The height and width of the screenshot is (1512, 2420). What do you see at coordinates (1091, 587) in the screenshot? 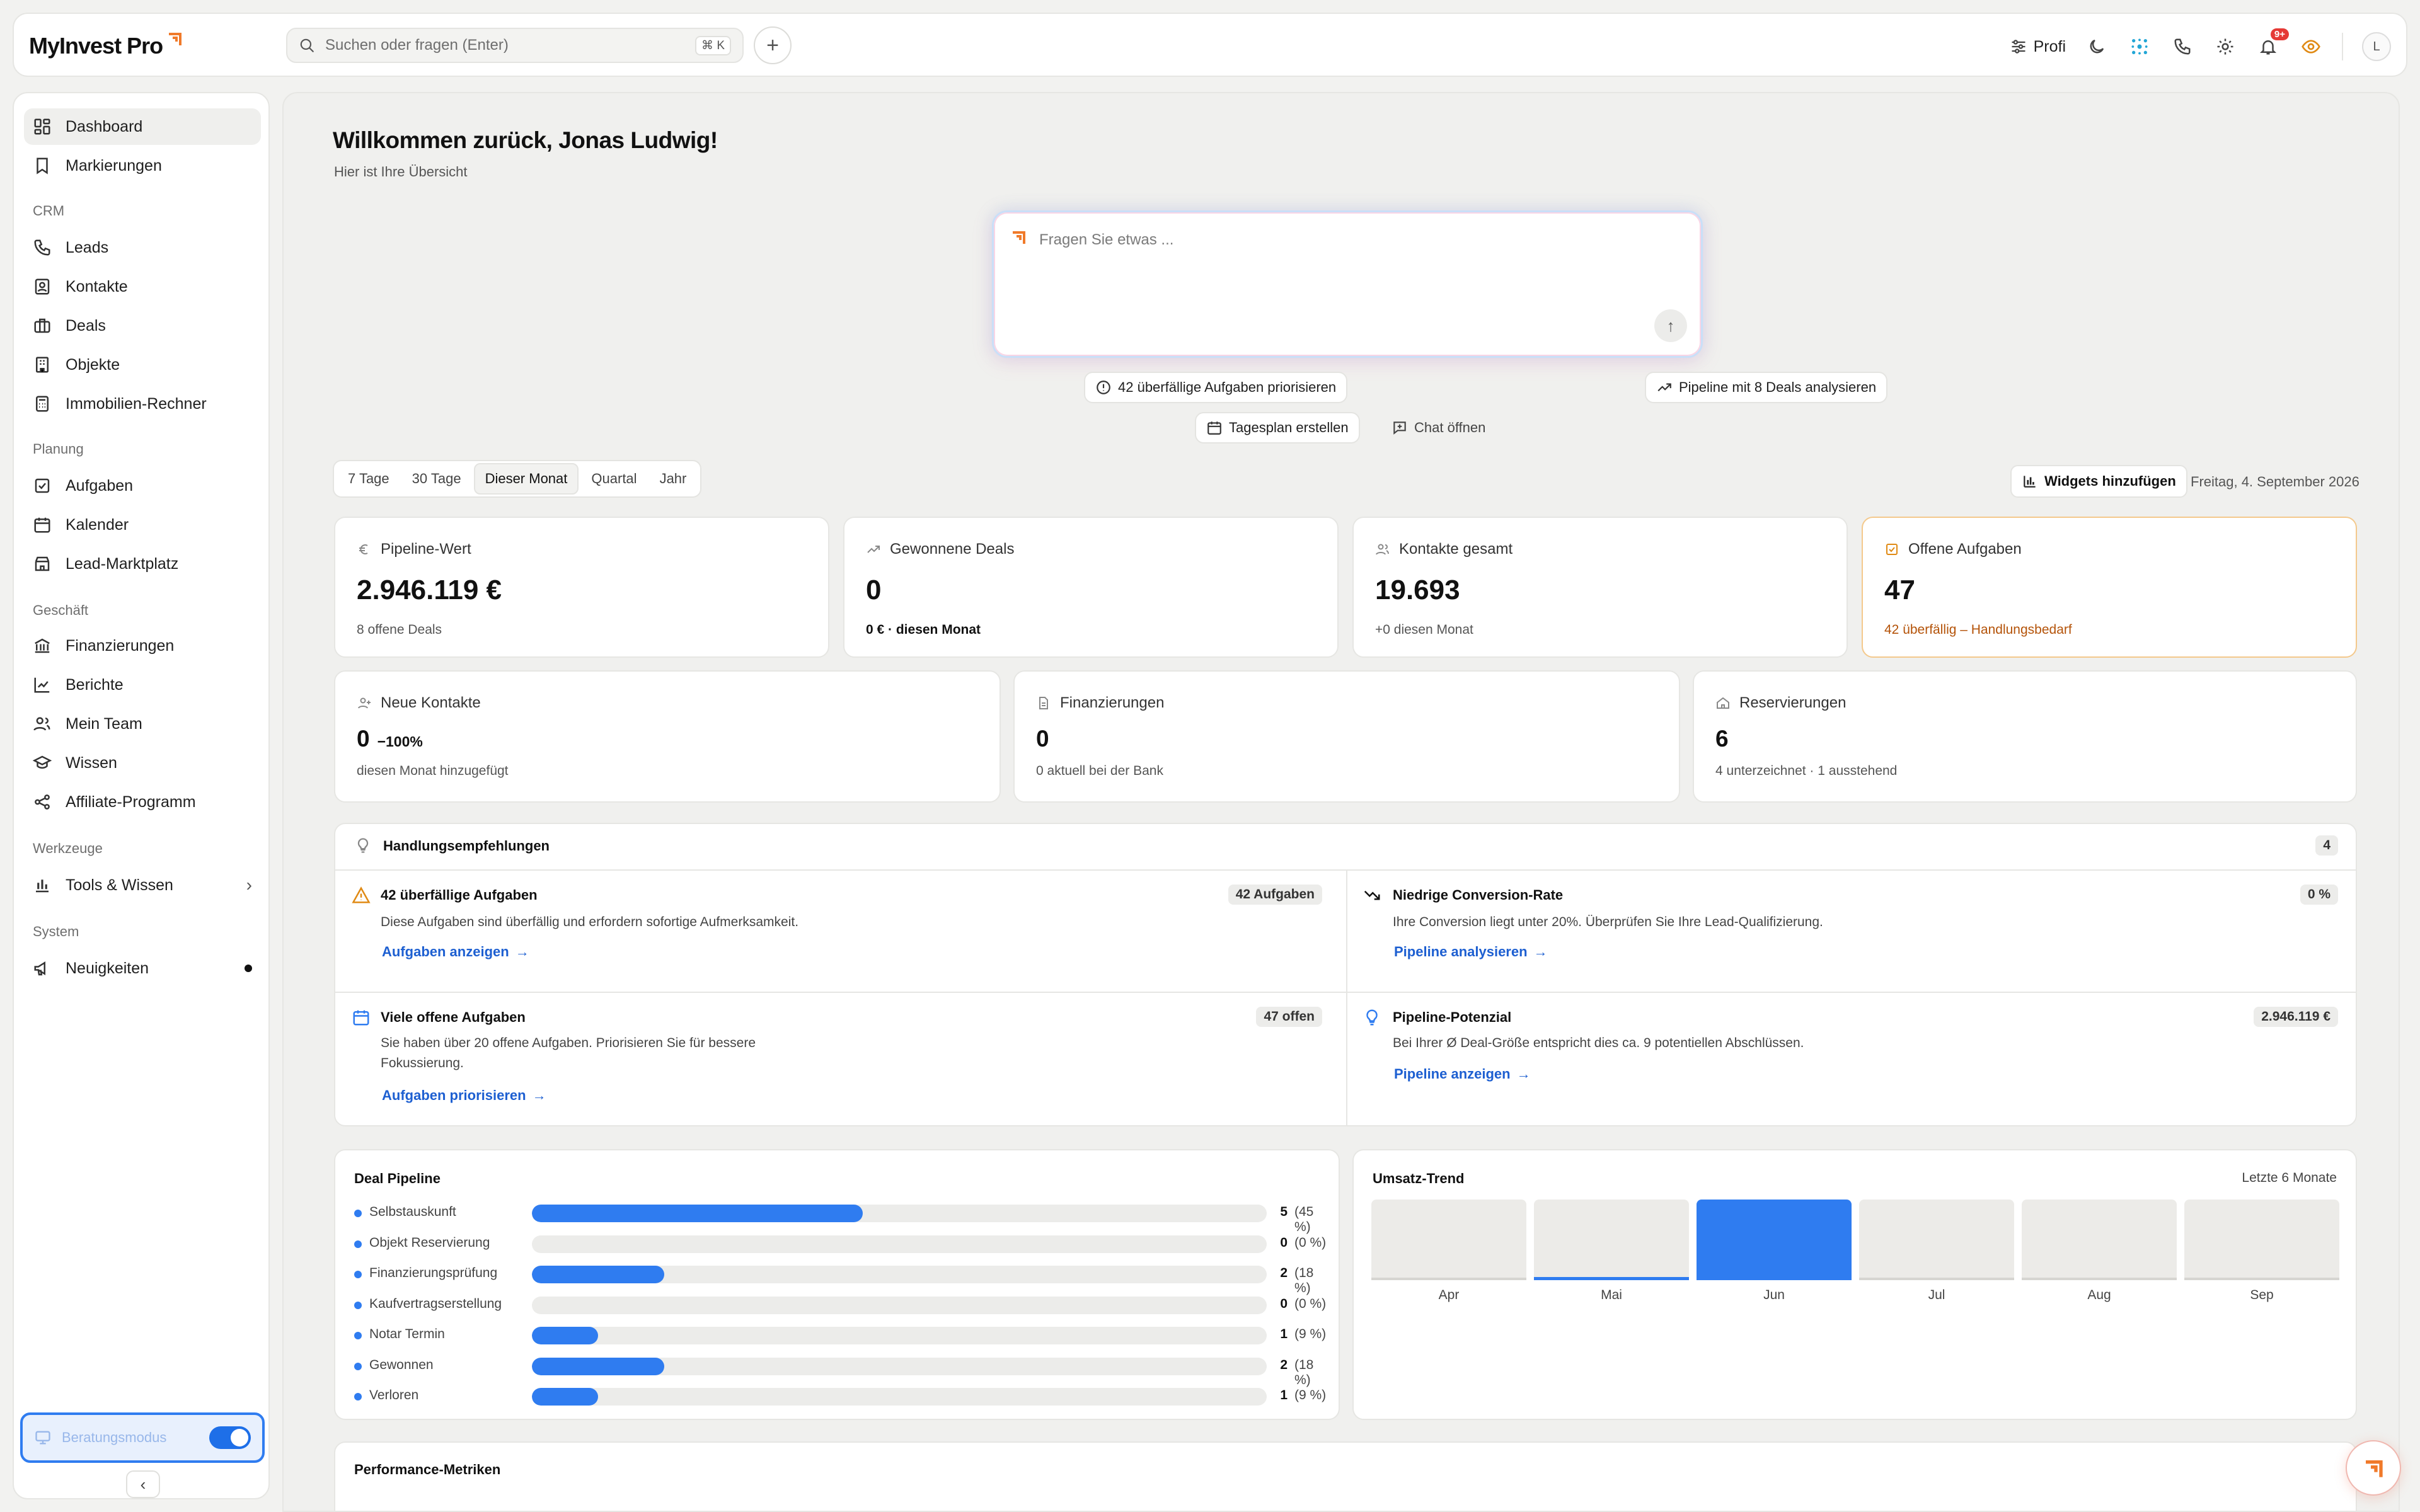
I see `kpi-card-won-deals: Gewonnene Deals 0 0 € · diesen Monat` at bounding box center [1091, 587].